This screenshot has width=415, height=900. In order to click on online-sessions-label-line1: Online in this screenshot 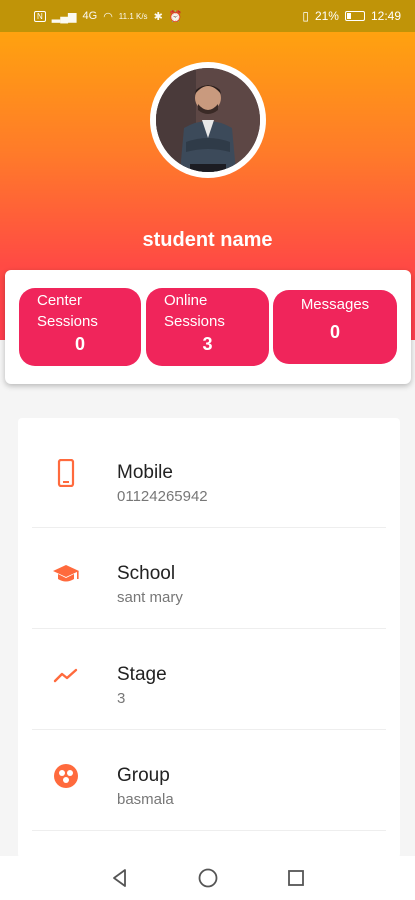, I will do `click(186, 300)`.